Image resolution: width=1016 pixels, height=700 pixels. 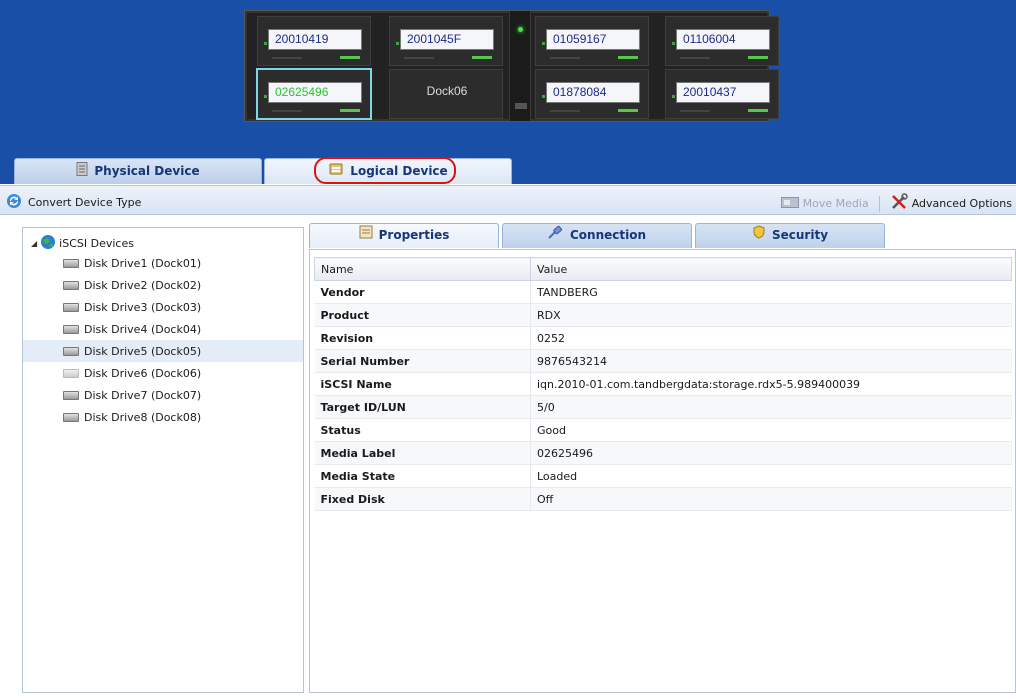 I want to click on table-row: Target ID/LUN 5/0, so click(x=663, y=407).